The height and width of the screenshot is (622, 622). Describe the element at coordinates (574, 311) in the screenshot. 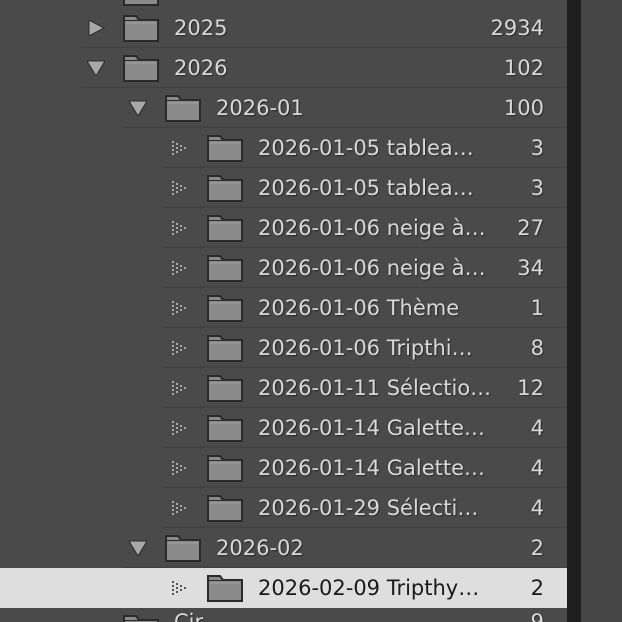

I see `panel-divider` at that location.